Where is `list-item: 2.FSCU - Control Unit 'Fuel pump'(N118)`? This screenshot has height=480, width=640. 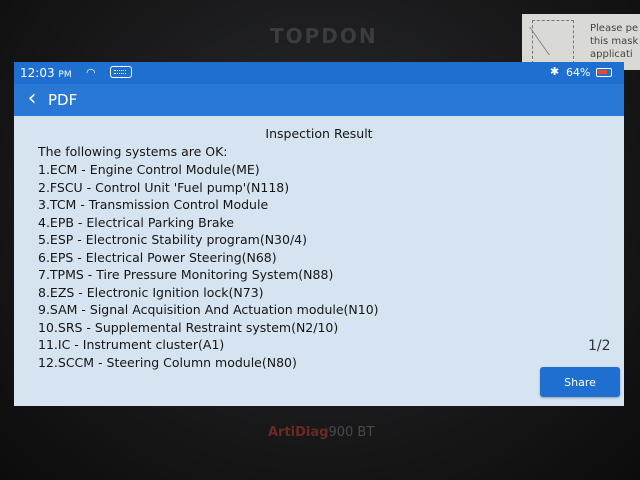 list-item: 2.FSCU - Control Unit 'Fuel pump'(N118) is located at coordinates (164, 187).